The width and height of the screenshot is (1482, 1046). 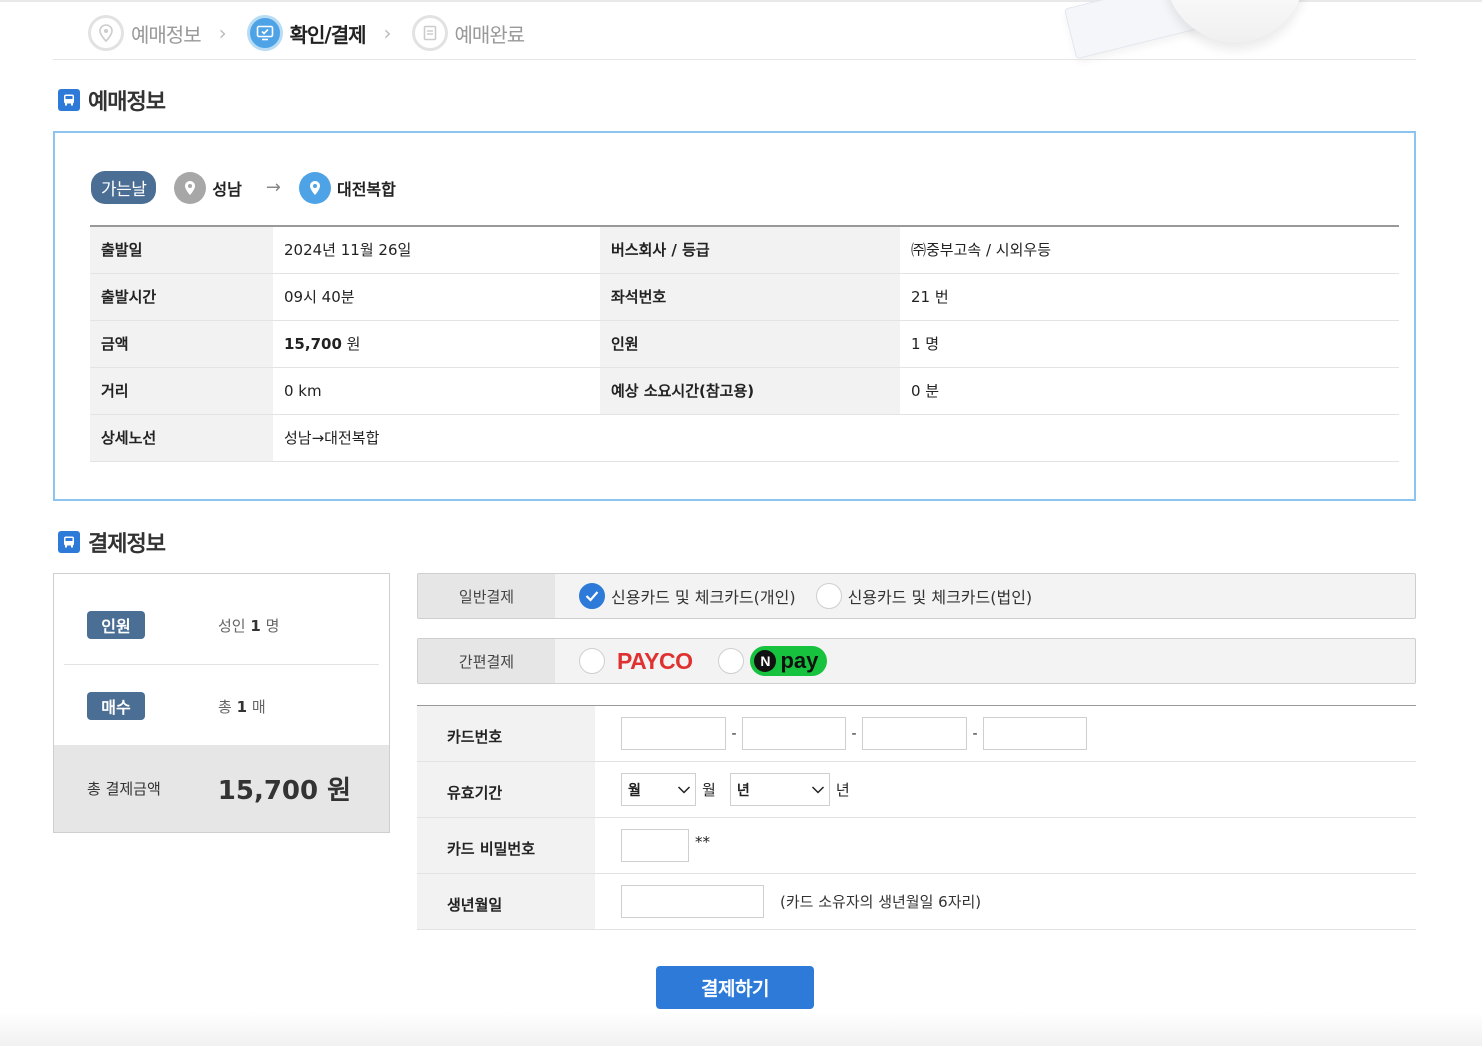 I want to click on day-badge: 가는날, so click(x=124, y=187).